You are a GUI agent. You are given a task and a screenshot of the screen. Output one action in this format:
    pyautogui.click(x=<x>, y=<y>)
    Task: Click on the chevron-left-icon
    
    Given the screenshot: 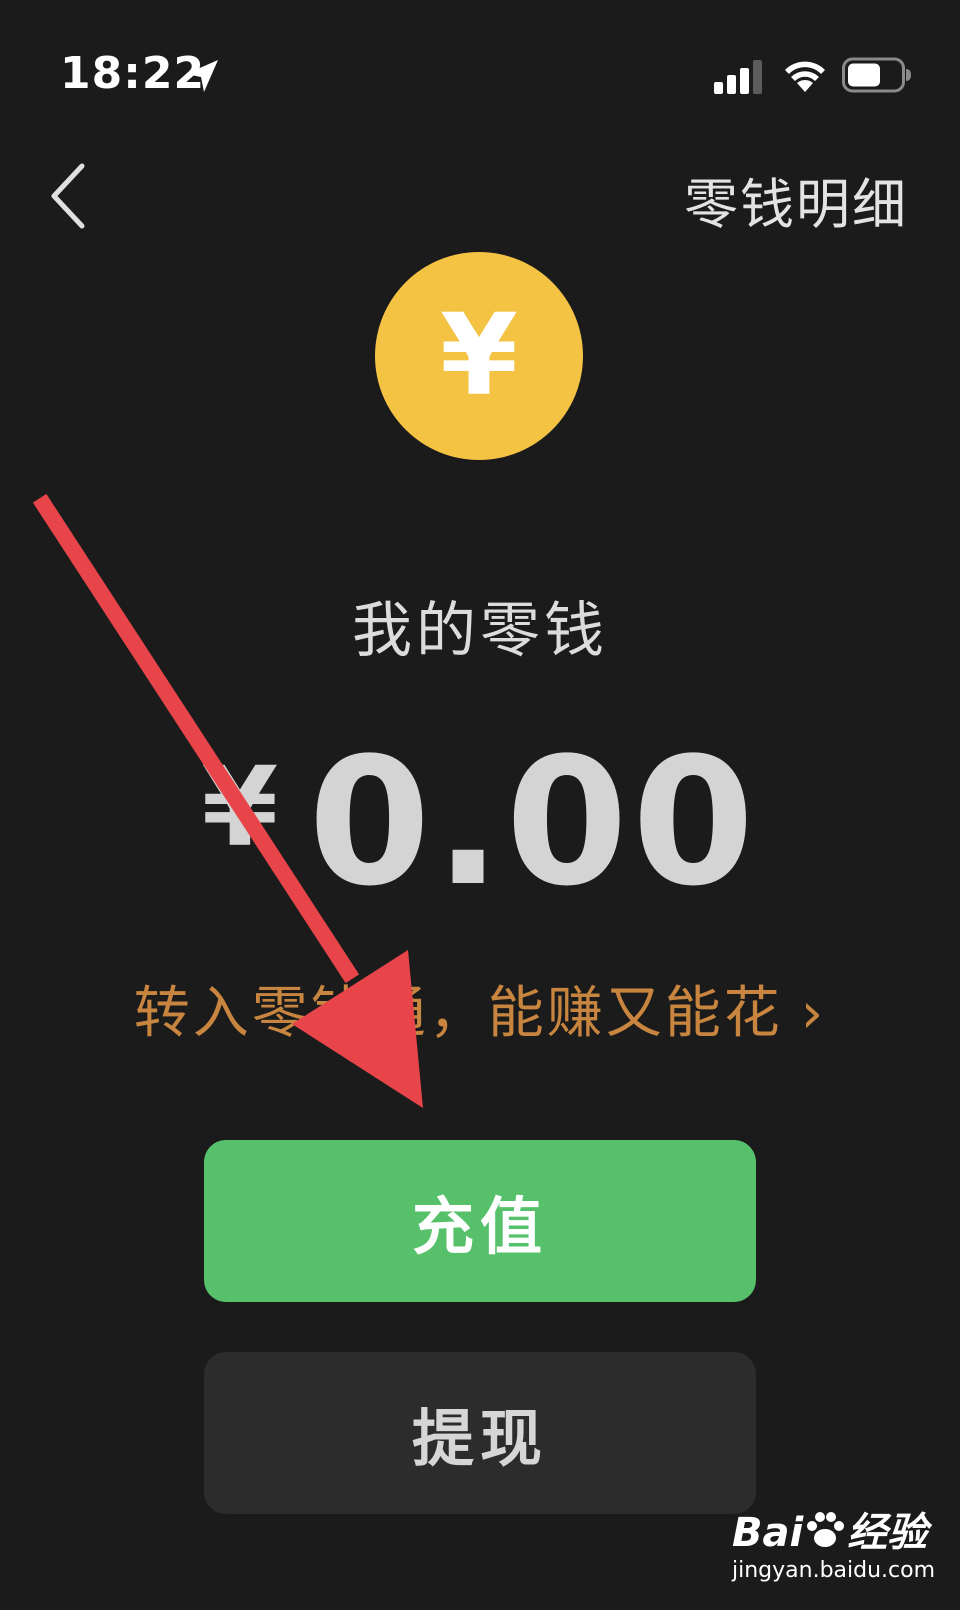 What is the action you would take?
    pyautogui.click(x=68, y=196)
    